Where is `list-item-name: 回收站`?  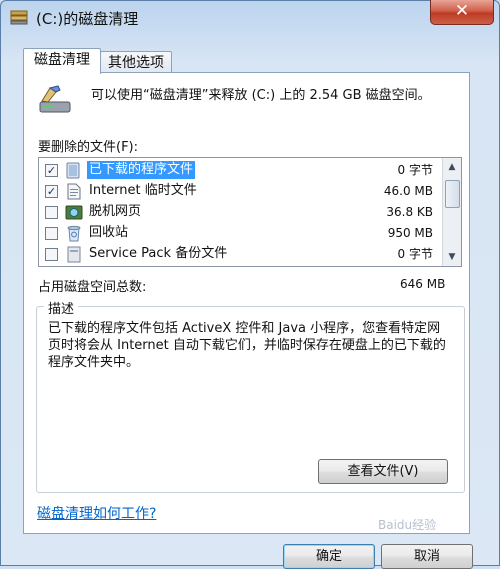
list-item-name: 回收站 is located at coordinates (109, 232).